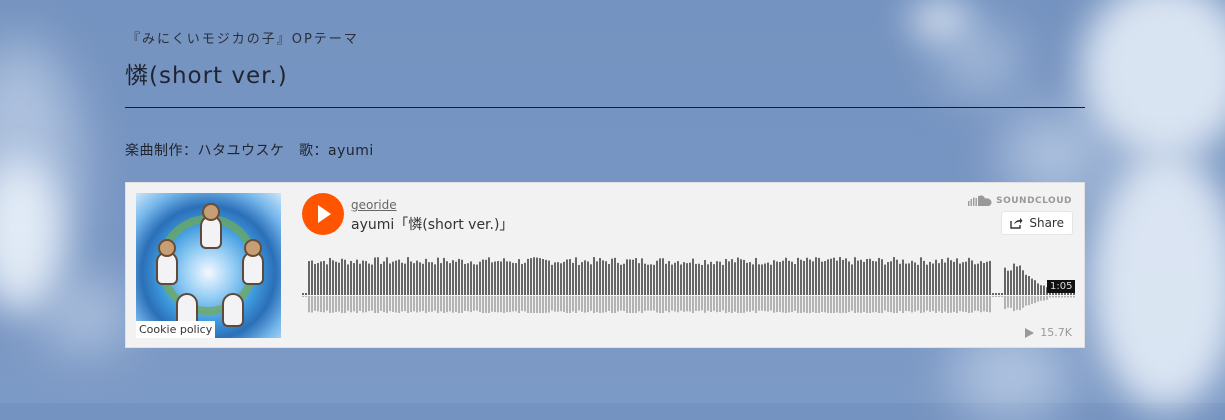  Describe the element at coordinates (374, 205) in the screenshot. I see `uploader-link: georide` at that location.